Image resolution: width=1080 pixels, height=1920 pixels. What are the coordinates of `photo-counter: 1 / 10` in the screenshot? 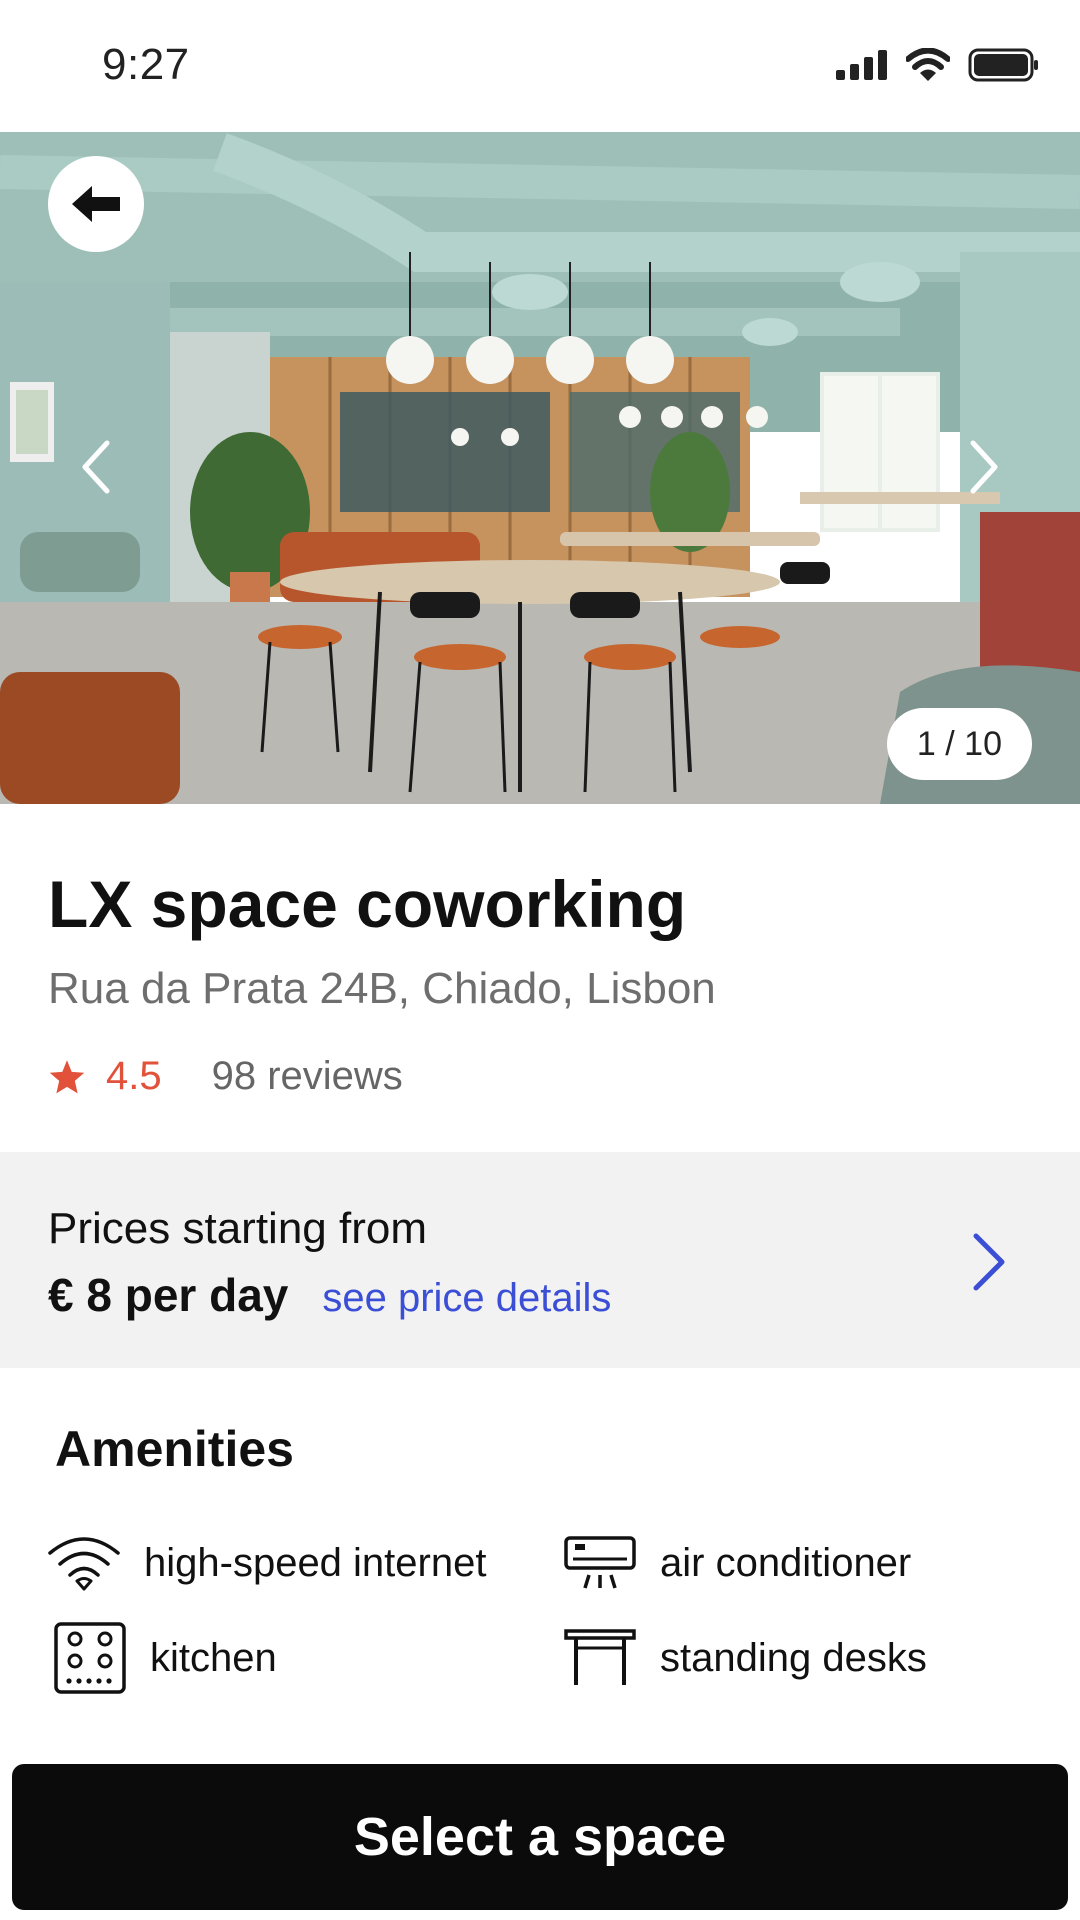 It's located at (959, 744).